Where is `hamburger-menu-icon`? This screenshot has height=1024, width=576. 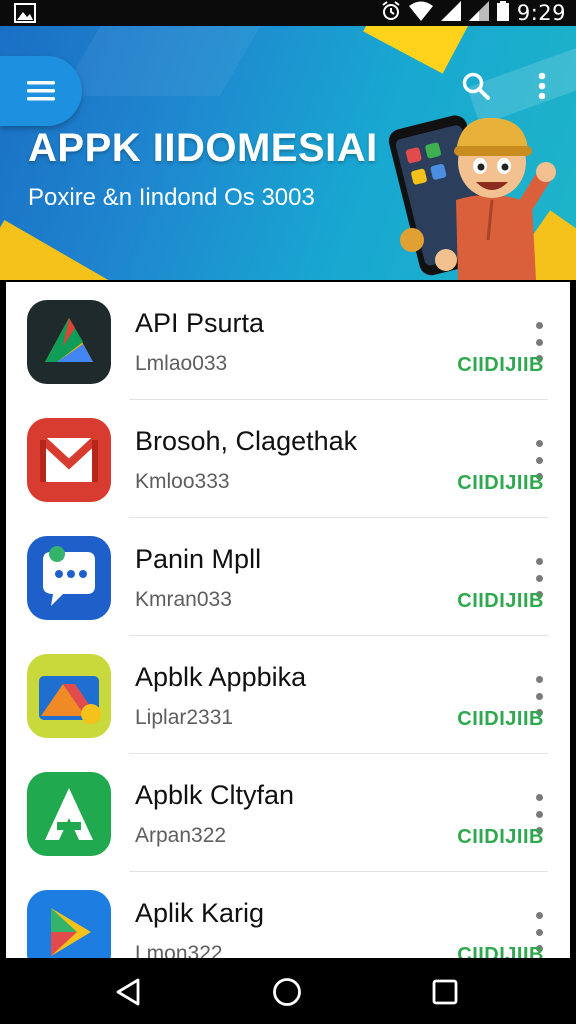 hamburger-menu-icon is located at coordinates (41, 91).